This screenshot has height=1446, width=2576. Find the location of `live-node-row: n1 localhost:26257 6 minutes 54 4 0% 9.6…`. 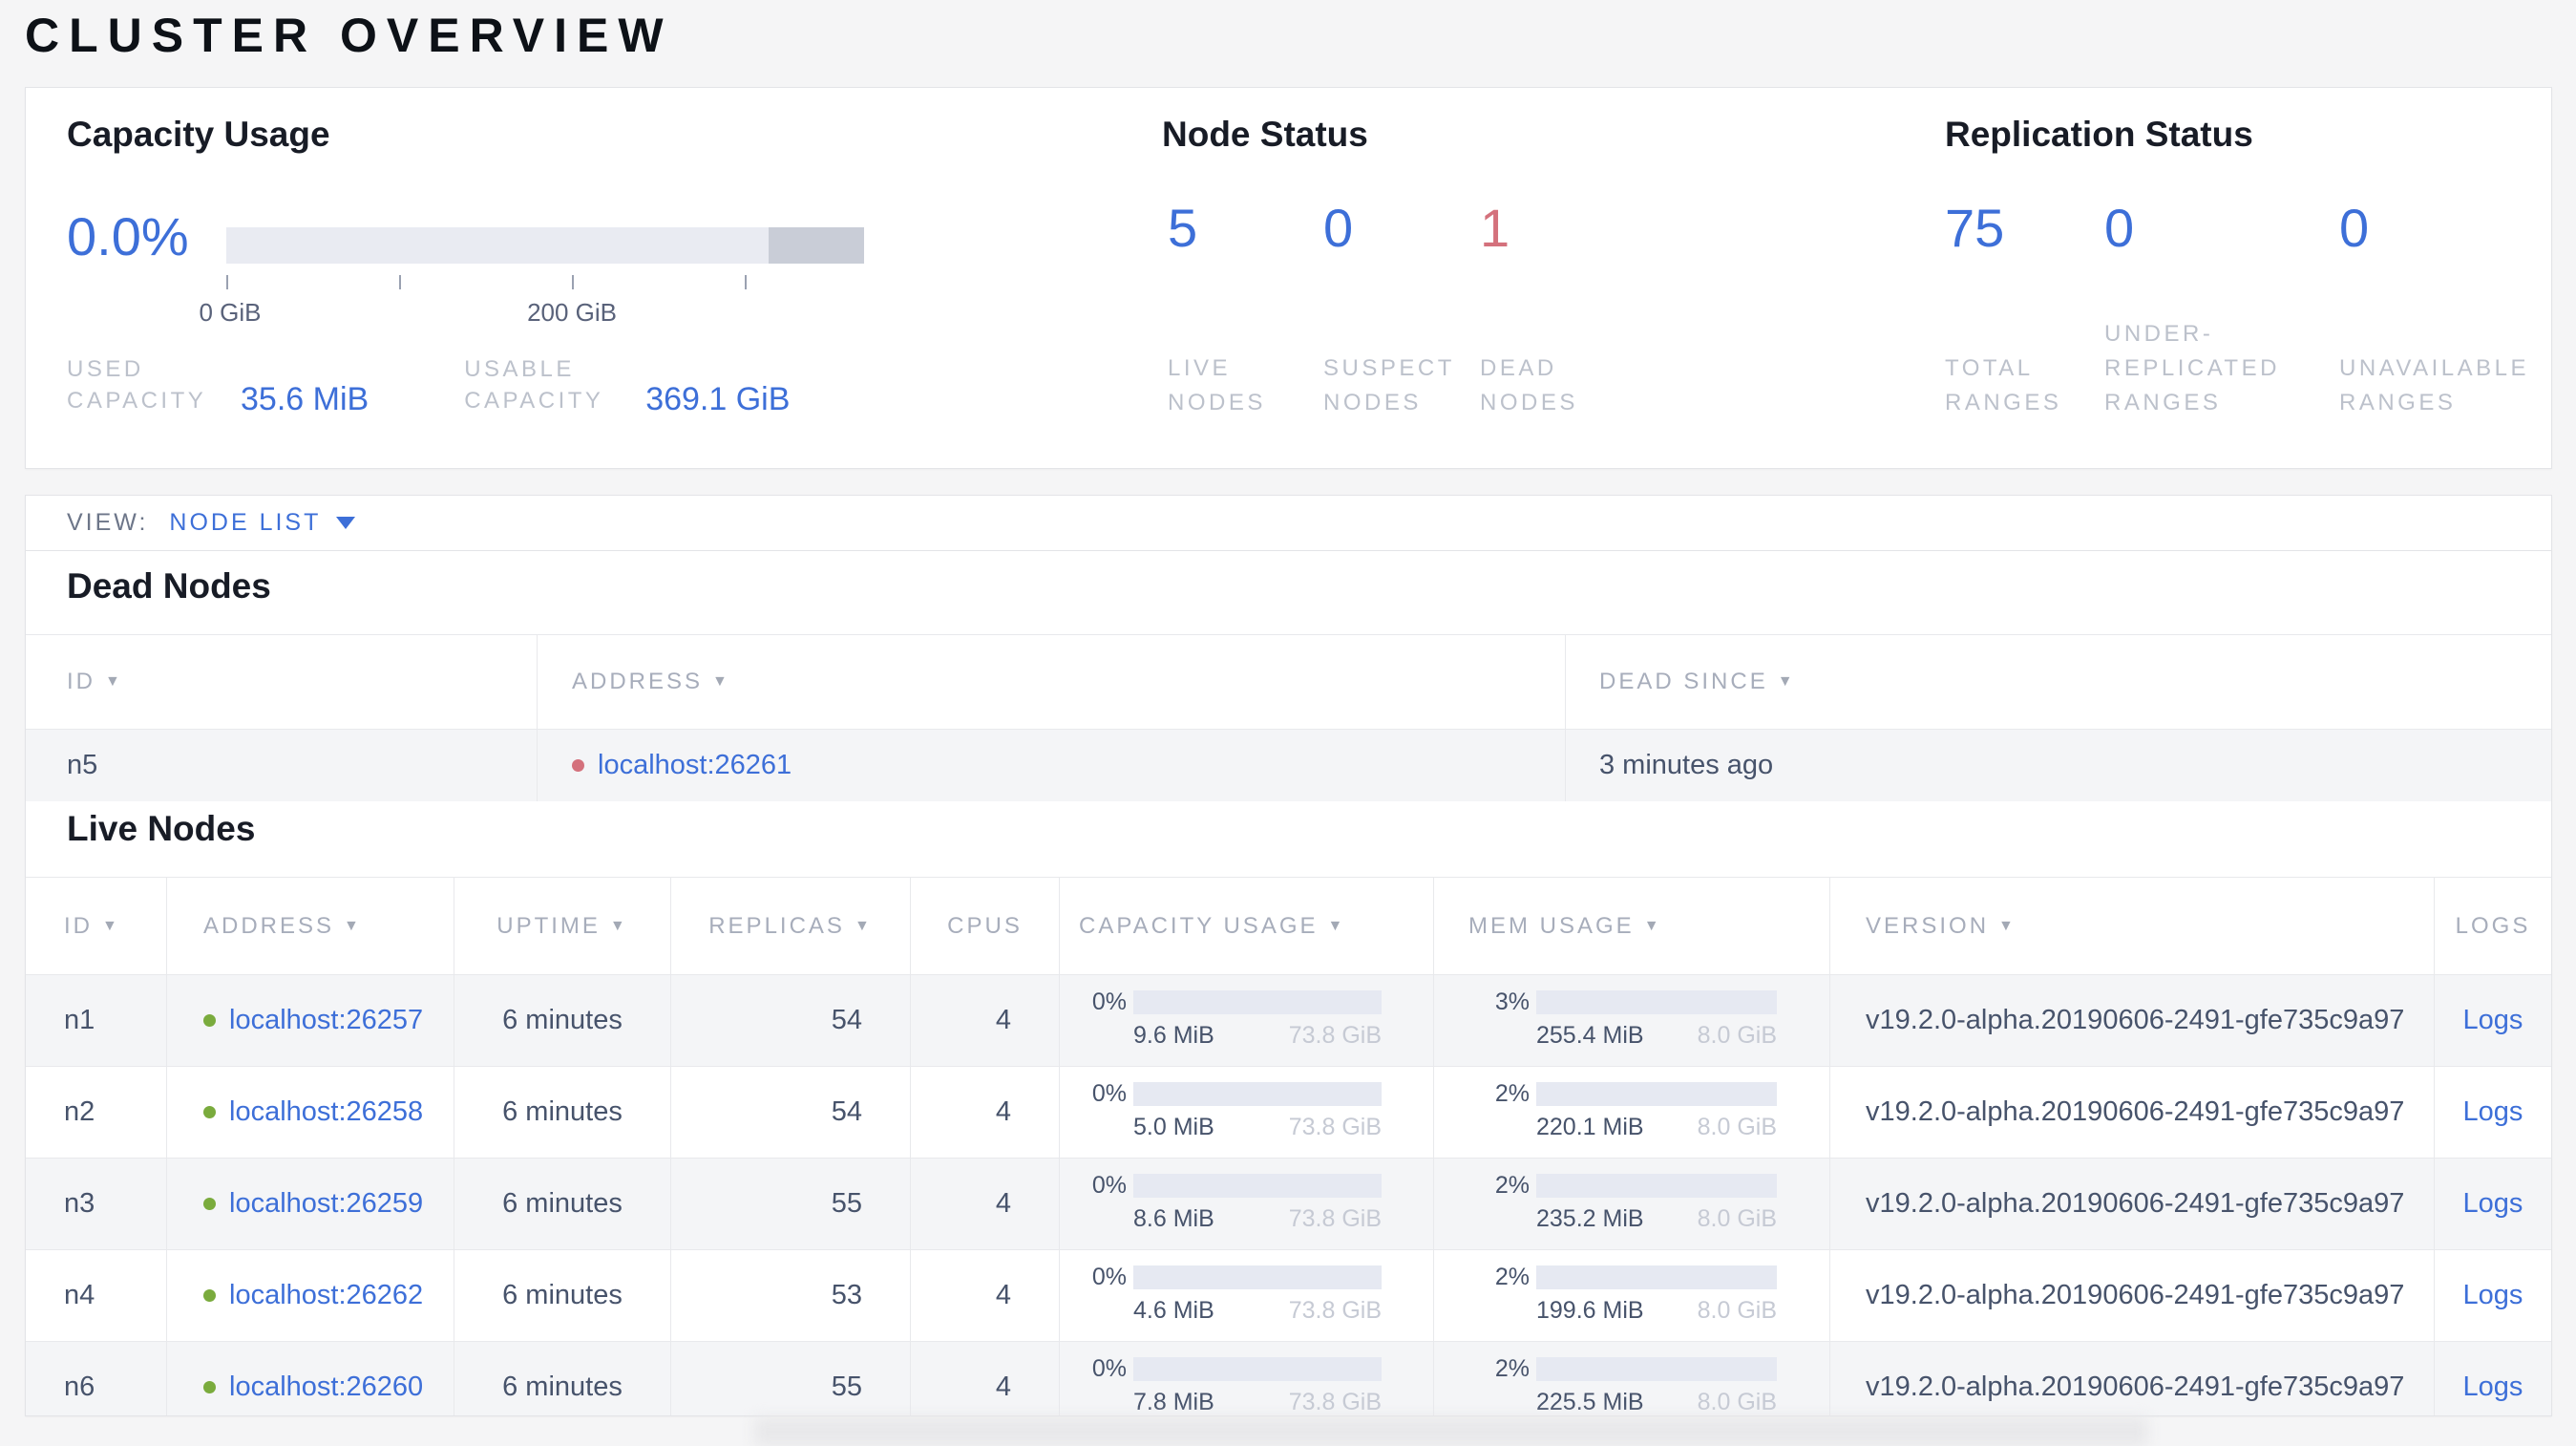

live-node-row: n1 localhost:26257 6 minutes 54 4 0% 9.6… is located at coordinates (1288, 1020).